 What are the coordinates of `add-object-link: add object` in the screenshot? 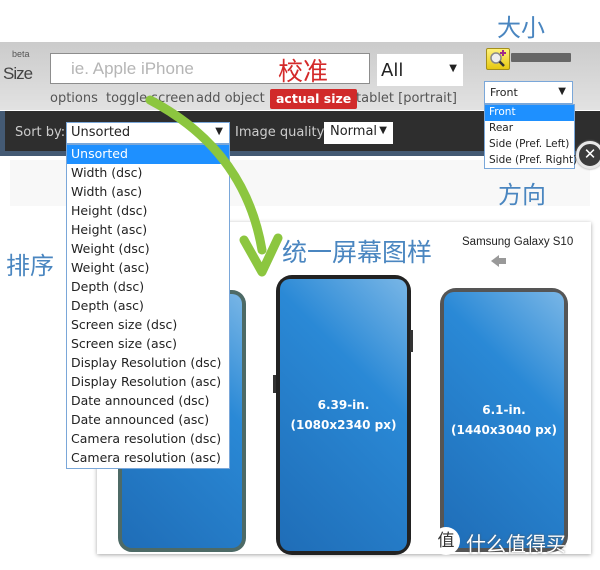 It's located at (230, 98).